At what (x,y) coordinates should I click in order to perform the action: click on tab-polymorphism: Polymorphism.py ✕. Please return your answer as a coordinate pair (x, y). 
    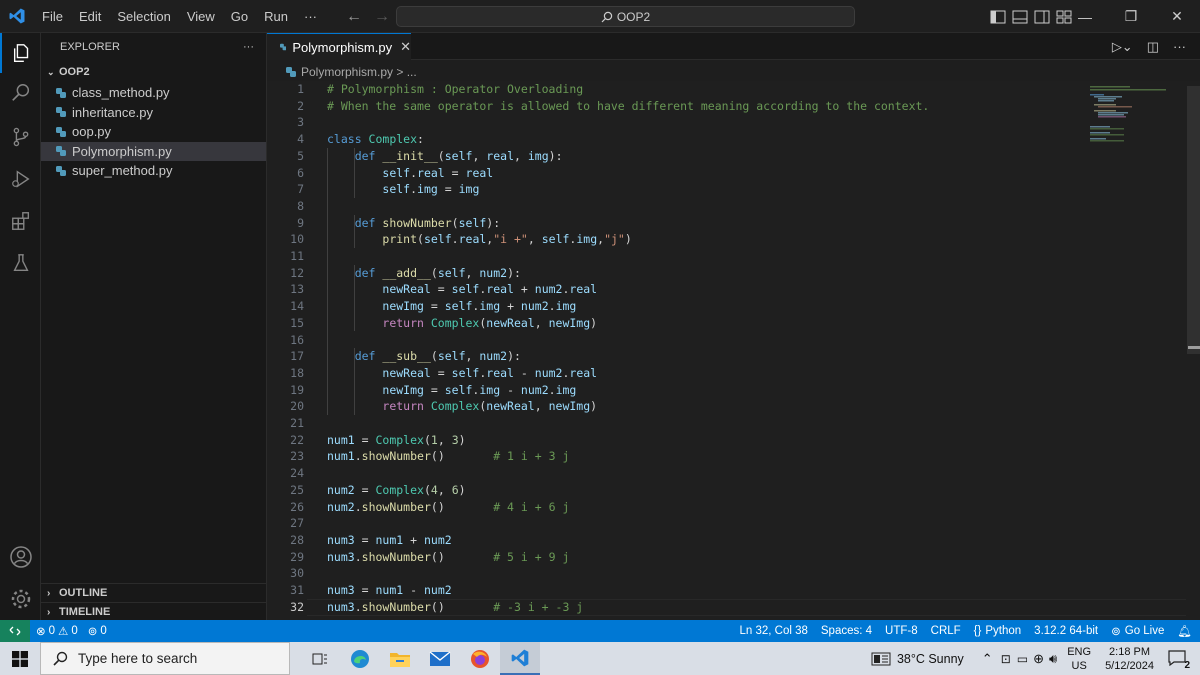
    Looking at the image, I should click on (339, 46).